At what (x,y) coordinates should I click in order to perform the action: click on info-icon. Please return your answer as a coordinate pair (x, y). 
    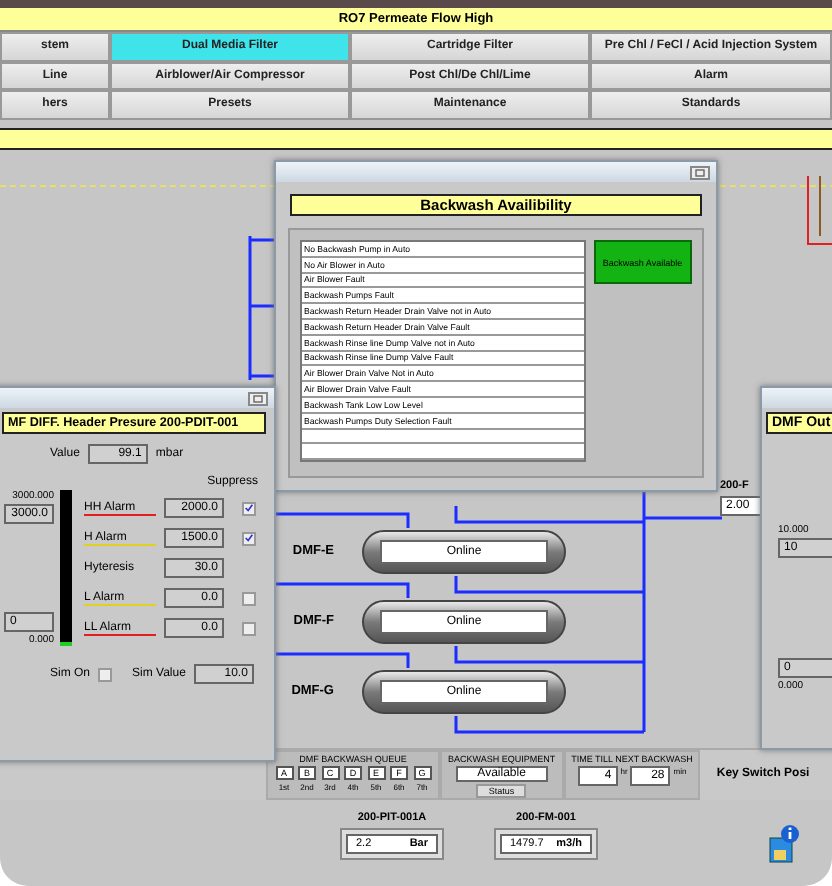
    Looking at the image, I should click on (784, 843).